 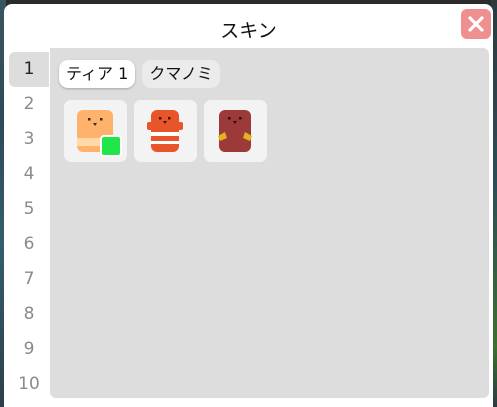 I want to click on skin-grid, so click(x=165, y=131).